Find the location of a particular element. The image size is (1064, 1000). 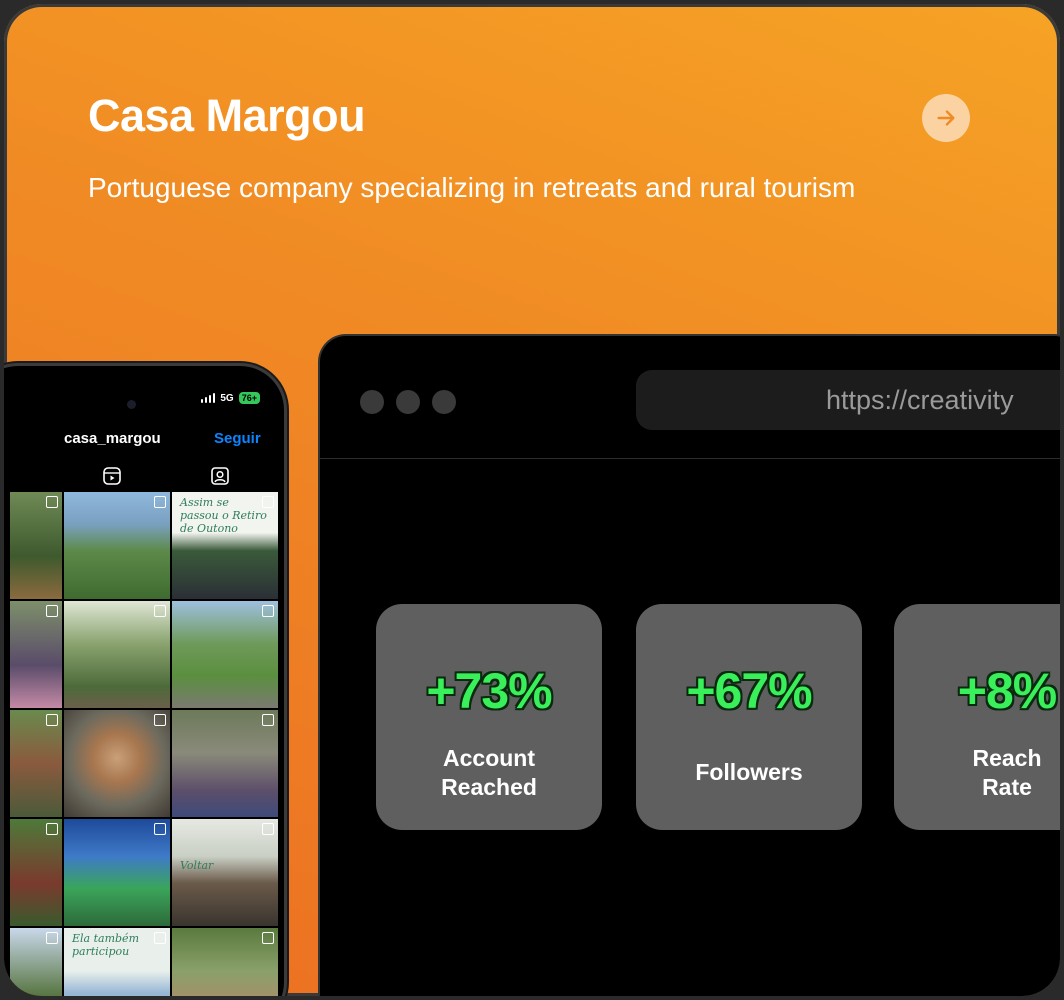

profile-username: casa_margou is located at coordinates (112, 438).